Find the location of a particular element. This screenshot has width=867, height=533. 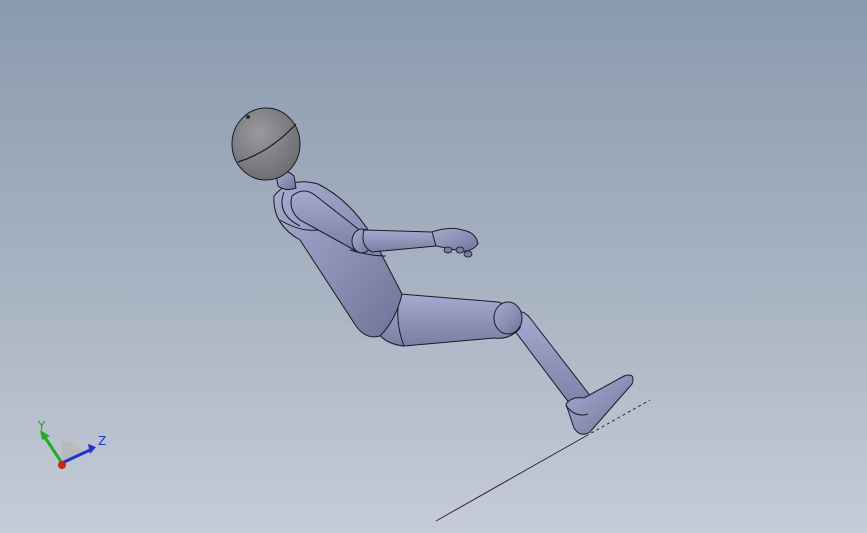

y-axis-label: Y is located at coordinates (42, 426).